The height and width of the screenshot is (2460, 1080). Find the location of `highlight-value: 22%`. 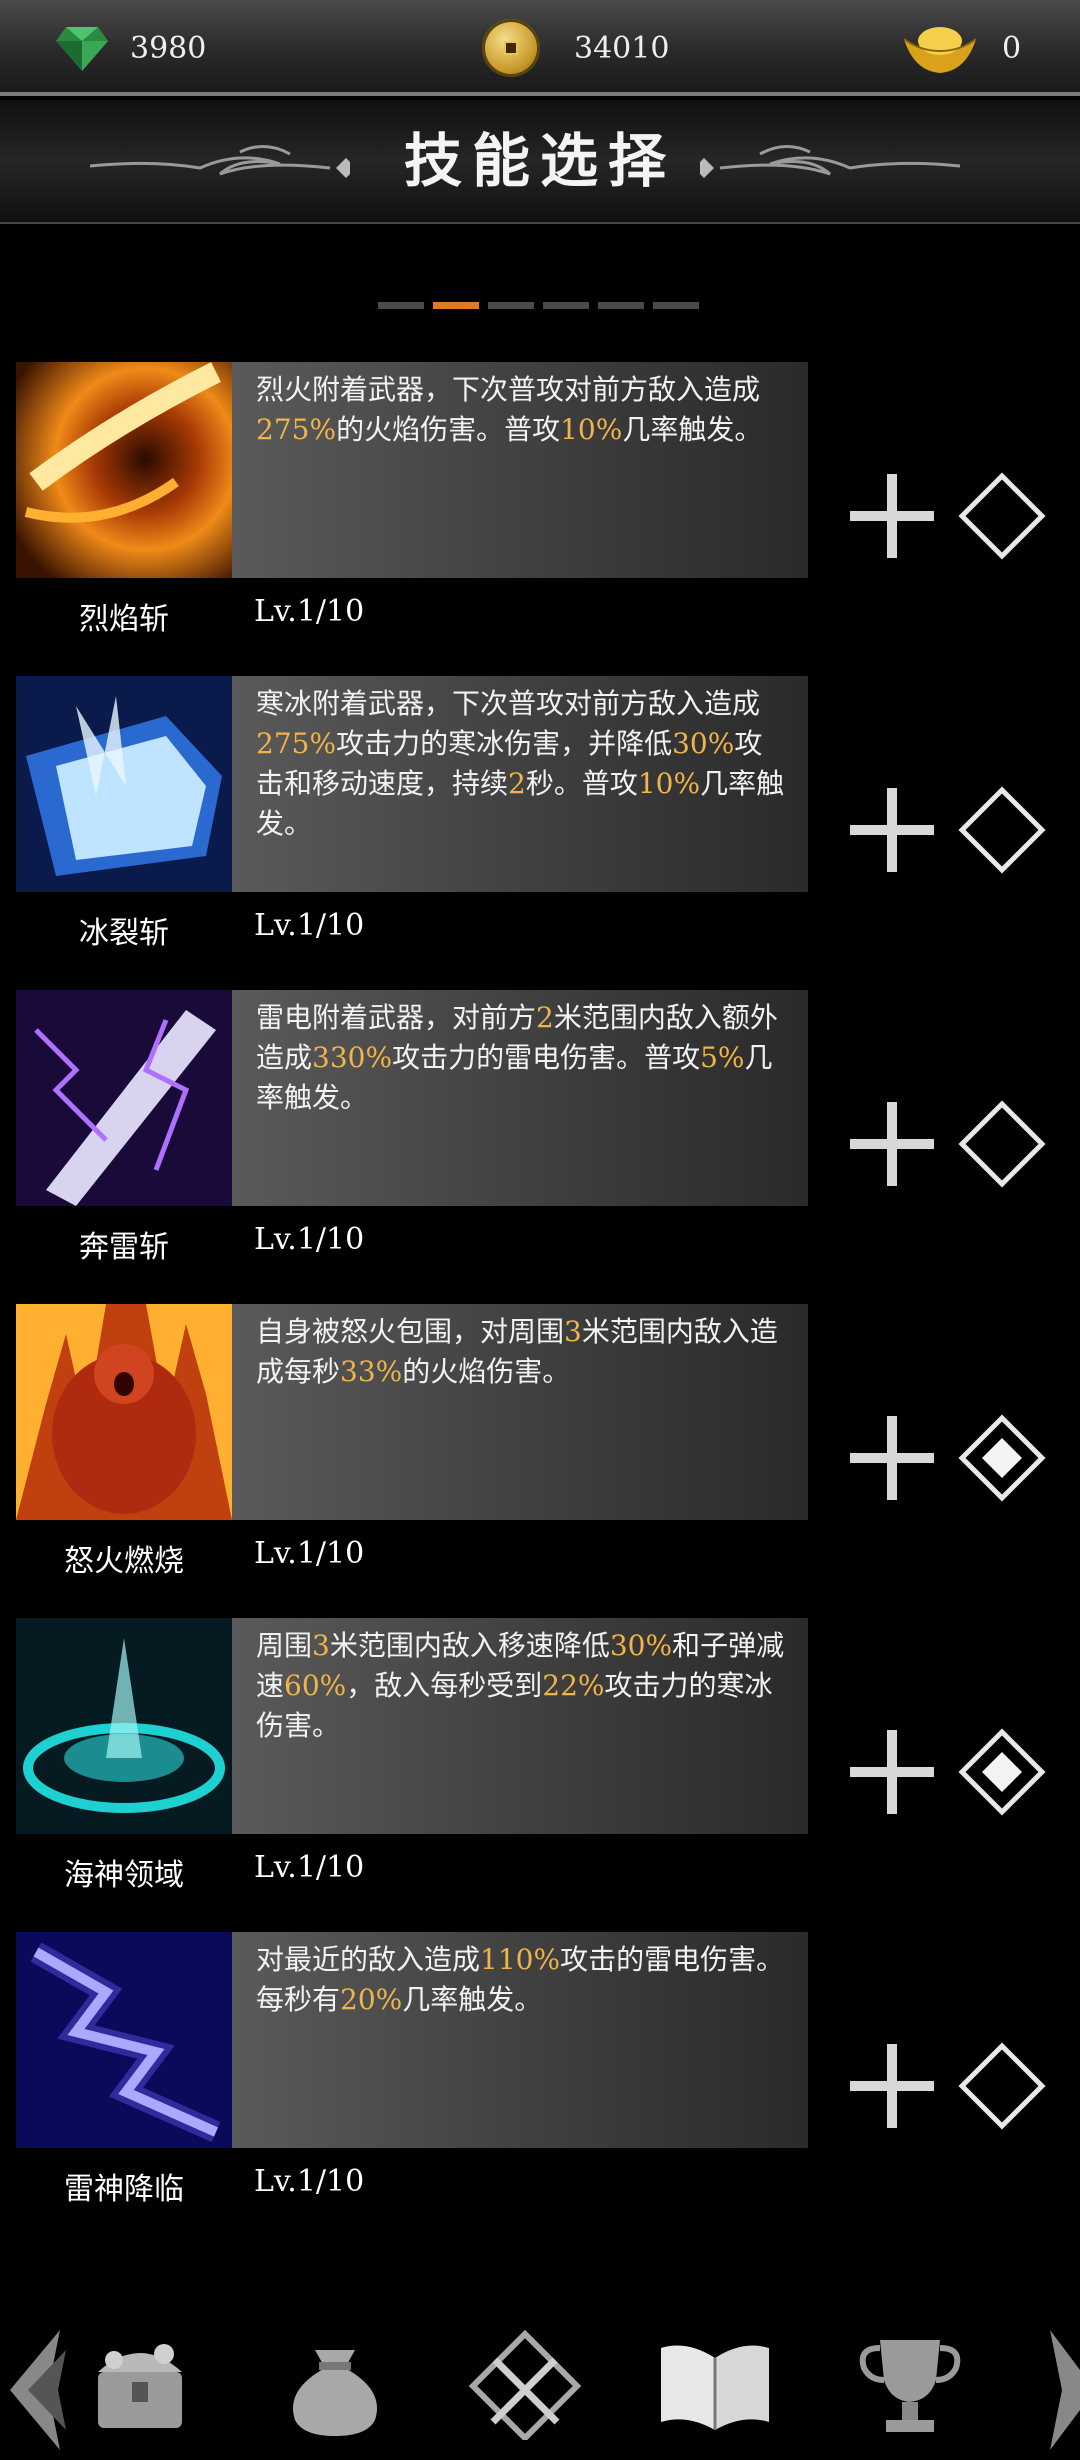

highlight-value: 22% is located at coordinates (573, 1685).